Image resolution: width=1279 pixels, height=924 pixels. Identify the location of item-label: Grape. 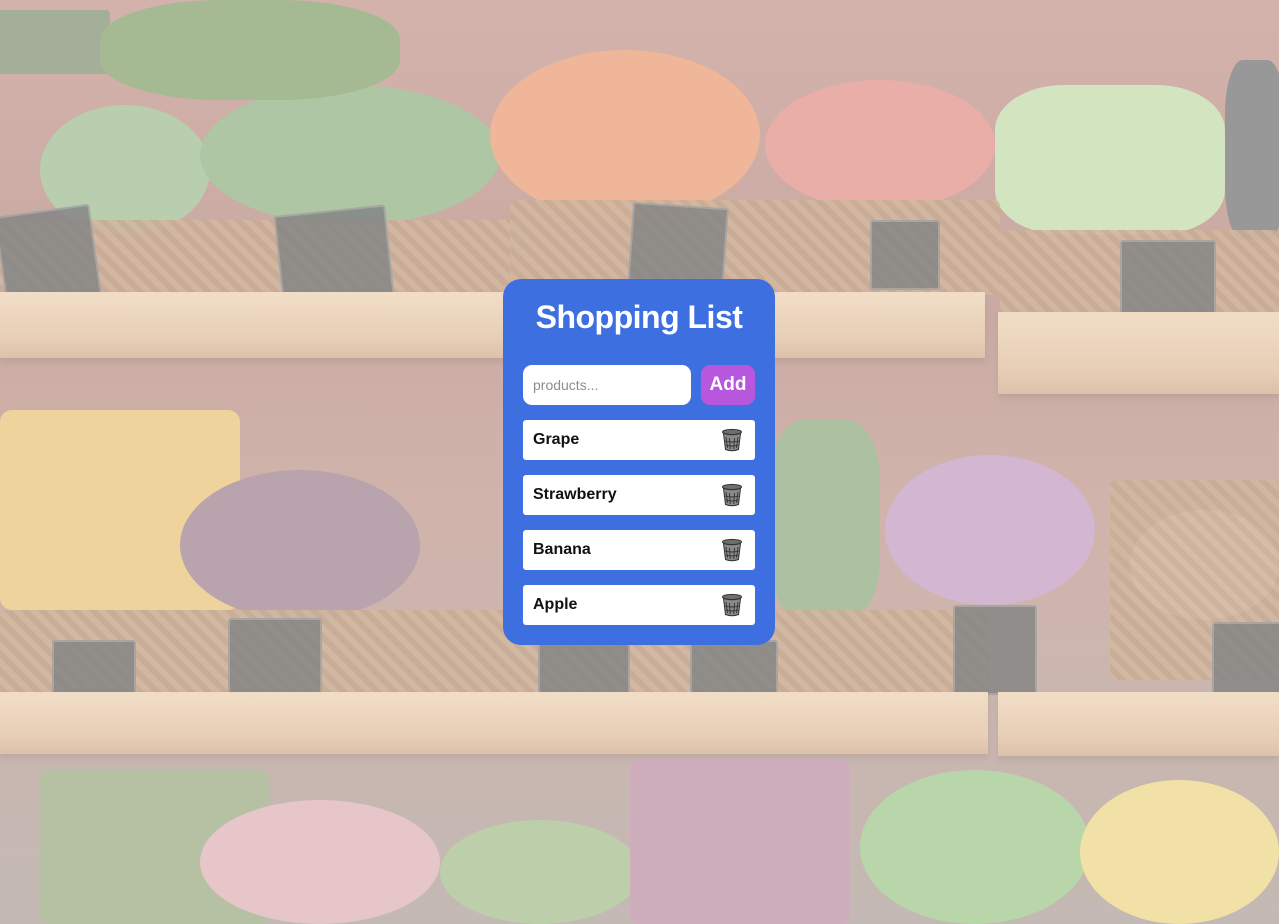
(556, 439).